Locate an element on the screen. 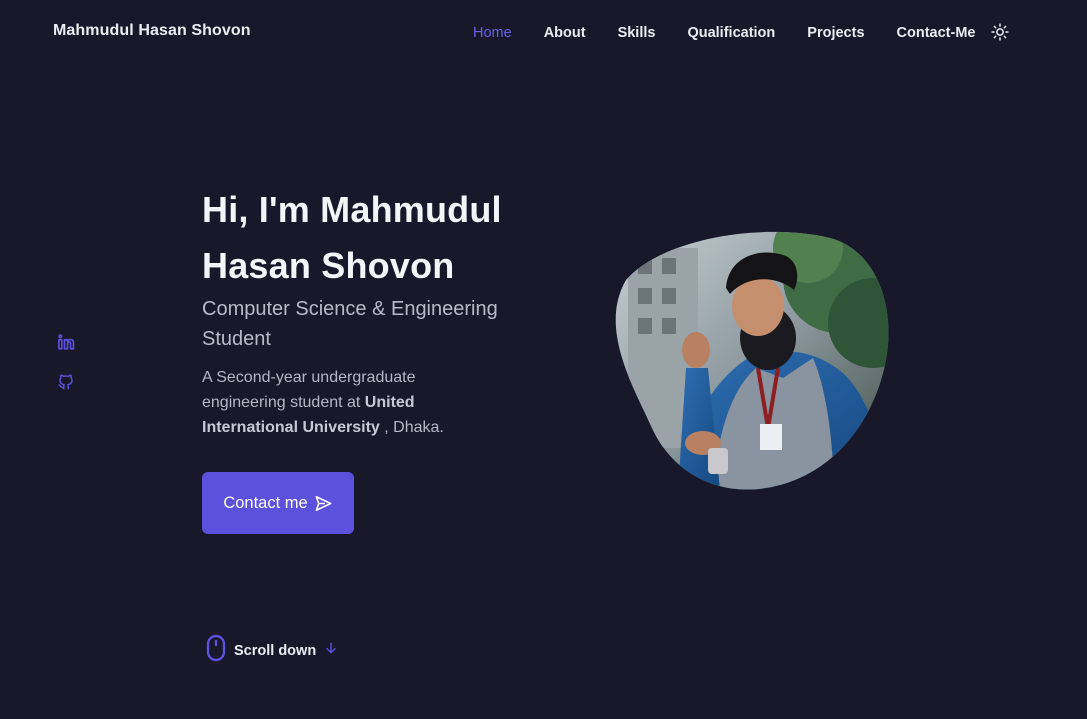  sun-icon is located at coordinates (1000, 32).